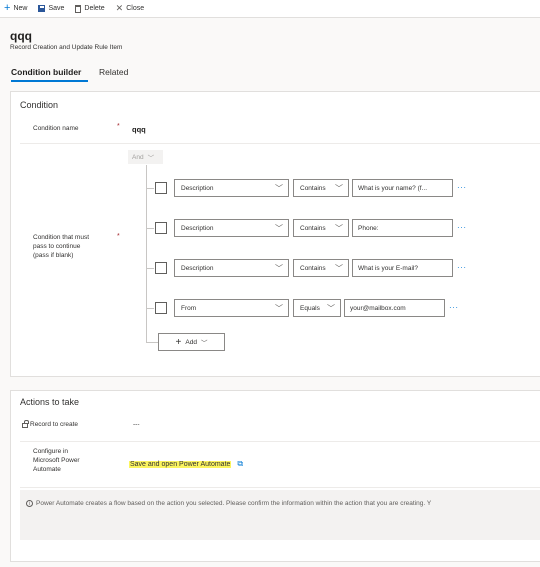 The width and height of the screenshot is (540, 567). What do you see at coordinates (54, 424) in the screenshot?
I see `record-to-create-label: Record to create` at bounding box center [54, 424].